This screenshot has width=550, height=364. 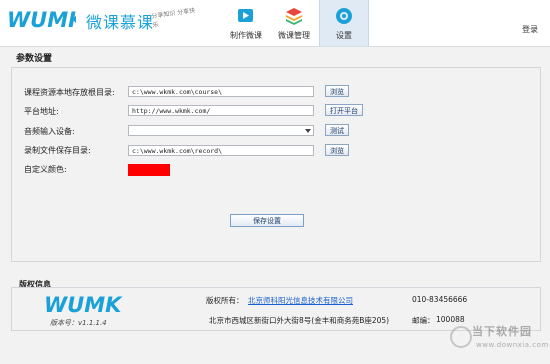 What do you see at coordinates (308, 131) in the screenshot?
I see `chevron-down-icon` at bounding box center [308, 131].